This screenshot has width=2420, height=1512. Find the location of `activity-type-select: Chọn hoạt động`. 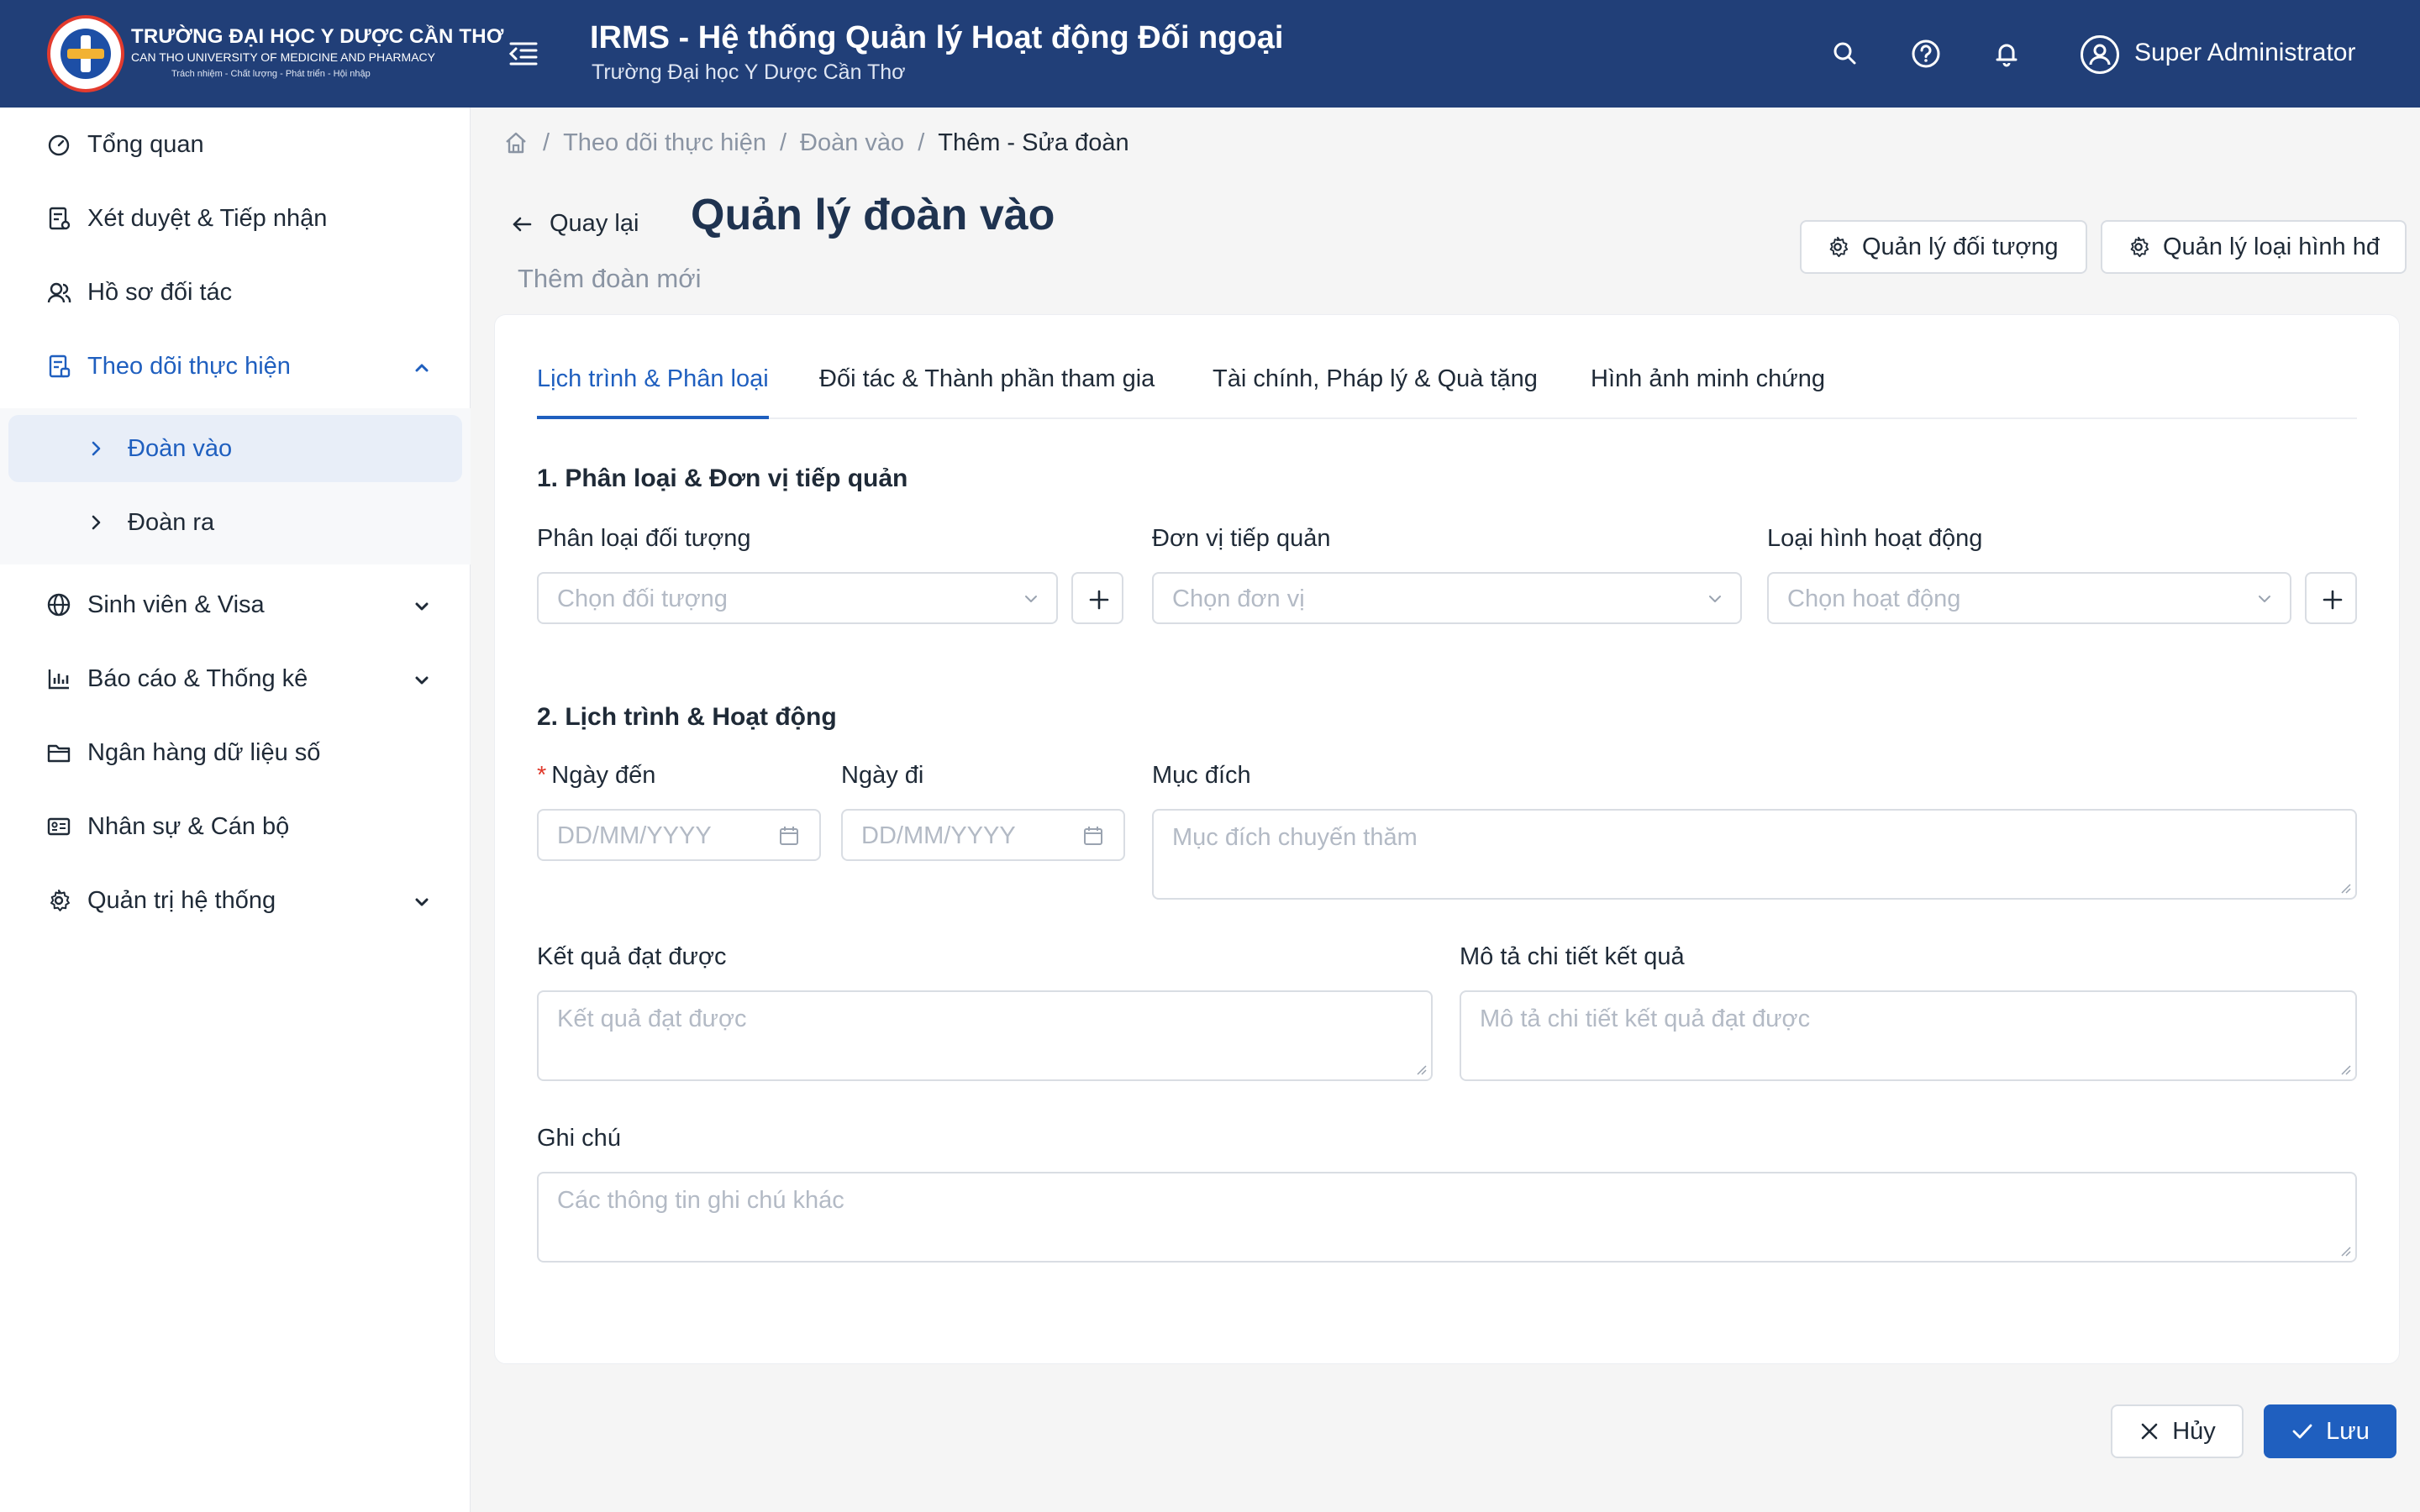

activity-type-select: Chọn hoạt động is located at coordinates (2029, 598).